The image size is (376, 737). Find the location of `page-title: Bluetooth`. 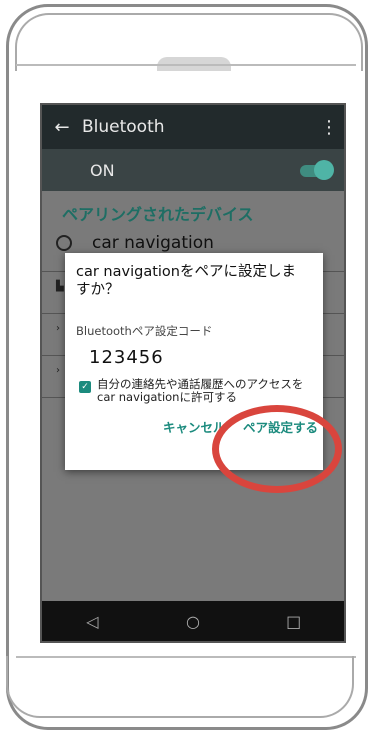

page-title: Bluetooth is located at coordinates (123, 127).